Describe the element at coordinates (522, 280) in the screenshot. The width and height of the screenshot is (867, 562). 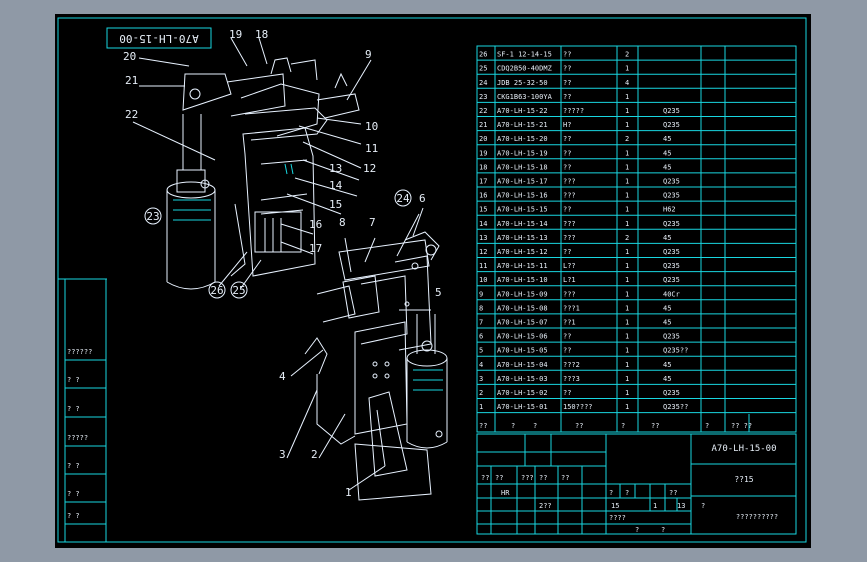
I see `bom-cell: A70-LH-15-10` at that location.